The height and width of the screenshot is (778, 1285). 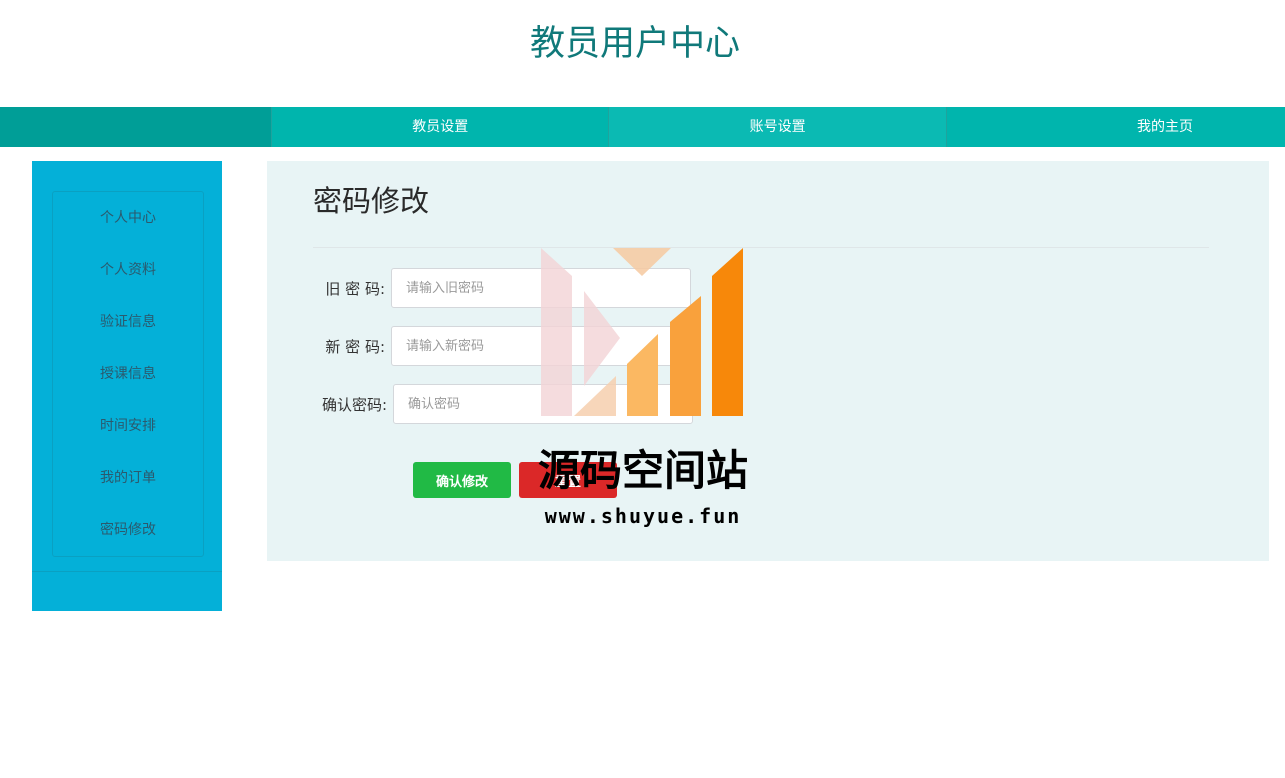 I want to click on sidebar: 个人中心 个人资料 验证信息 授课信息 时间安排 我的订单 密码修改, so click(x=127, y=386).